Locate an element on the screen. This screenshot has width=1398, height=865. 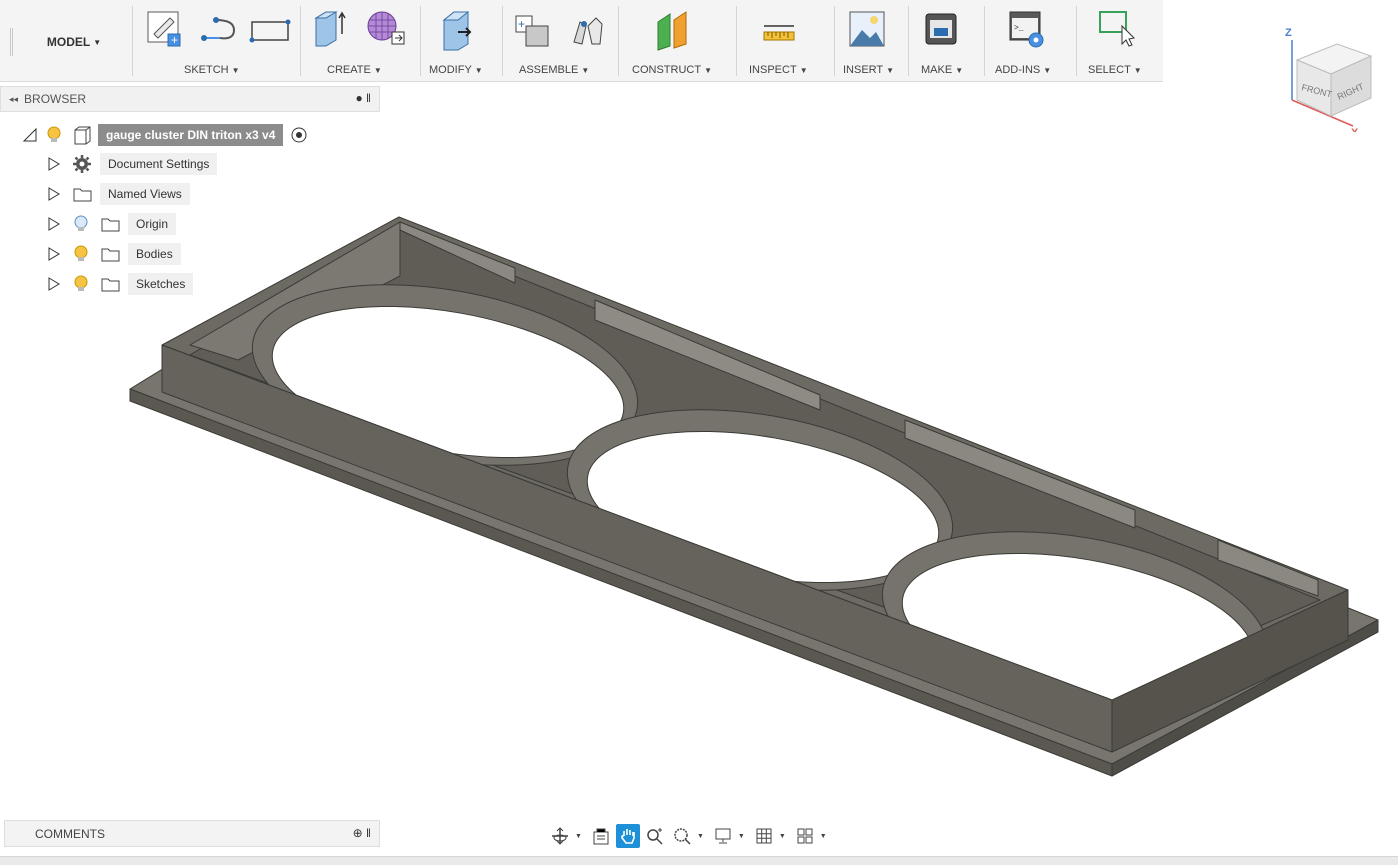
browser-panel-header: ◂◂ BROWSER ● ‖ is located at coordinates (190, 99).